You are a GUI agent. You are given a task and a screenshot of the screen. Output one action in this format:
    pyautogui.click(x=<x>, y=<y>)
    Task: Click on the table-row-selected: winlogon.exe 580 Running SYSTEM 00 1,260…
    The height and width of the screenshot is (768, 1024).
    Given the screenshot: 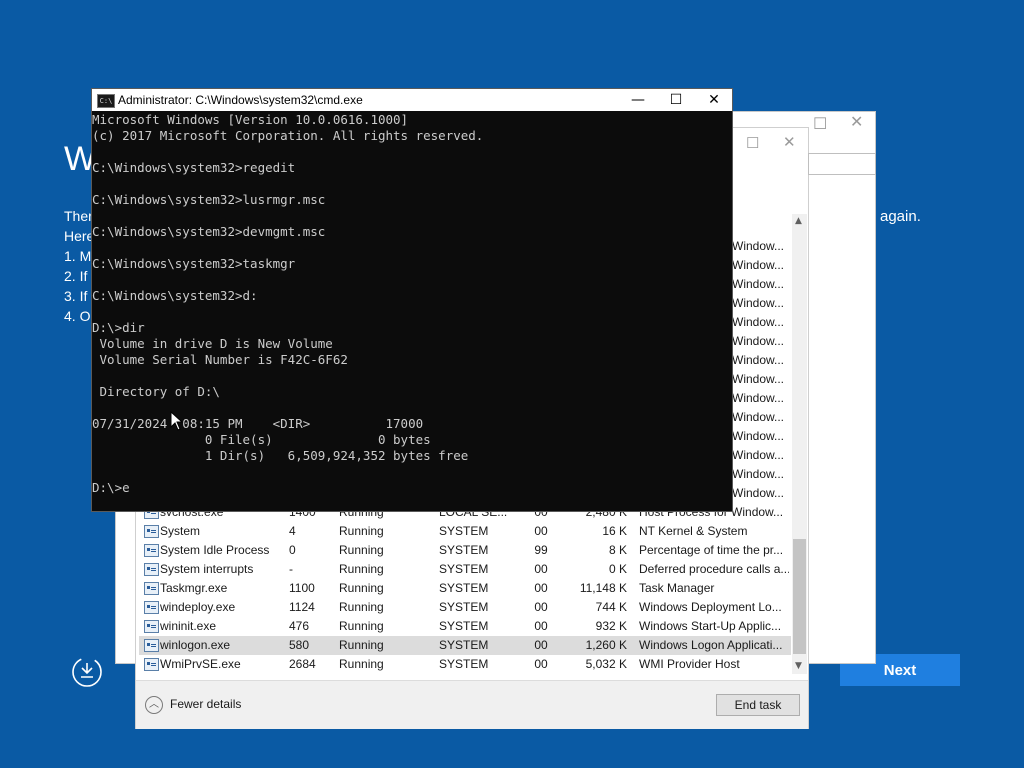 What is the action you would take?
    pyautogui.click(x=465, y=645)
    